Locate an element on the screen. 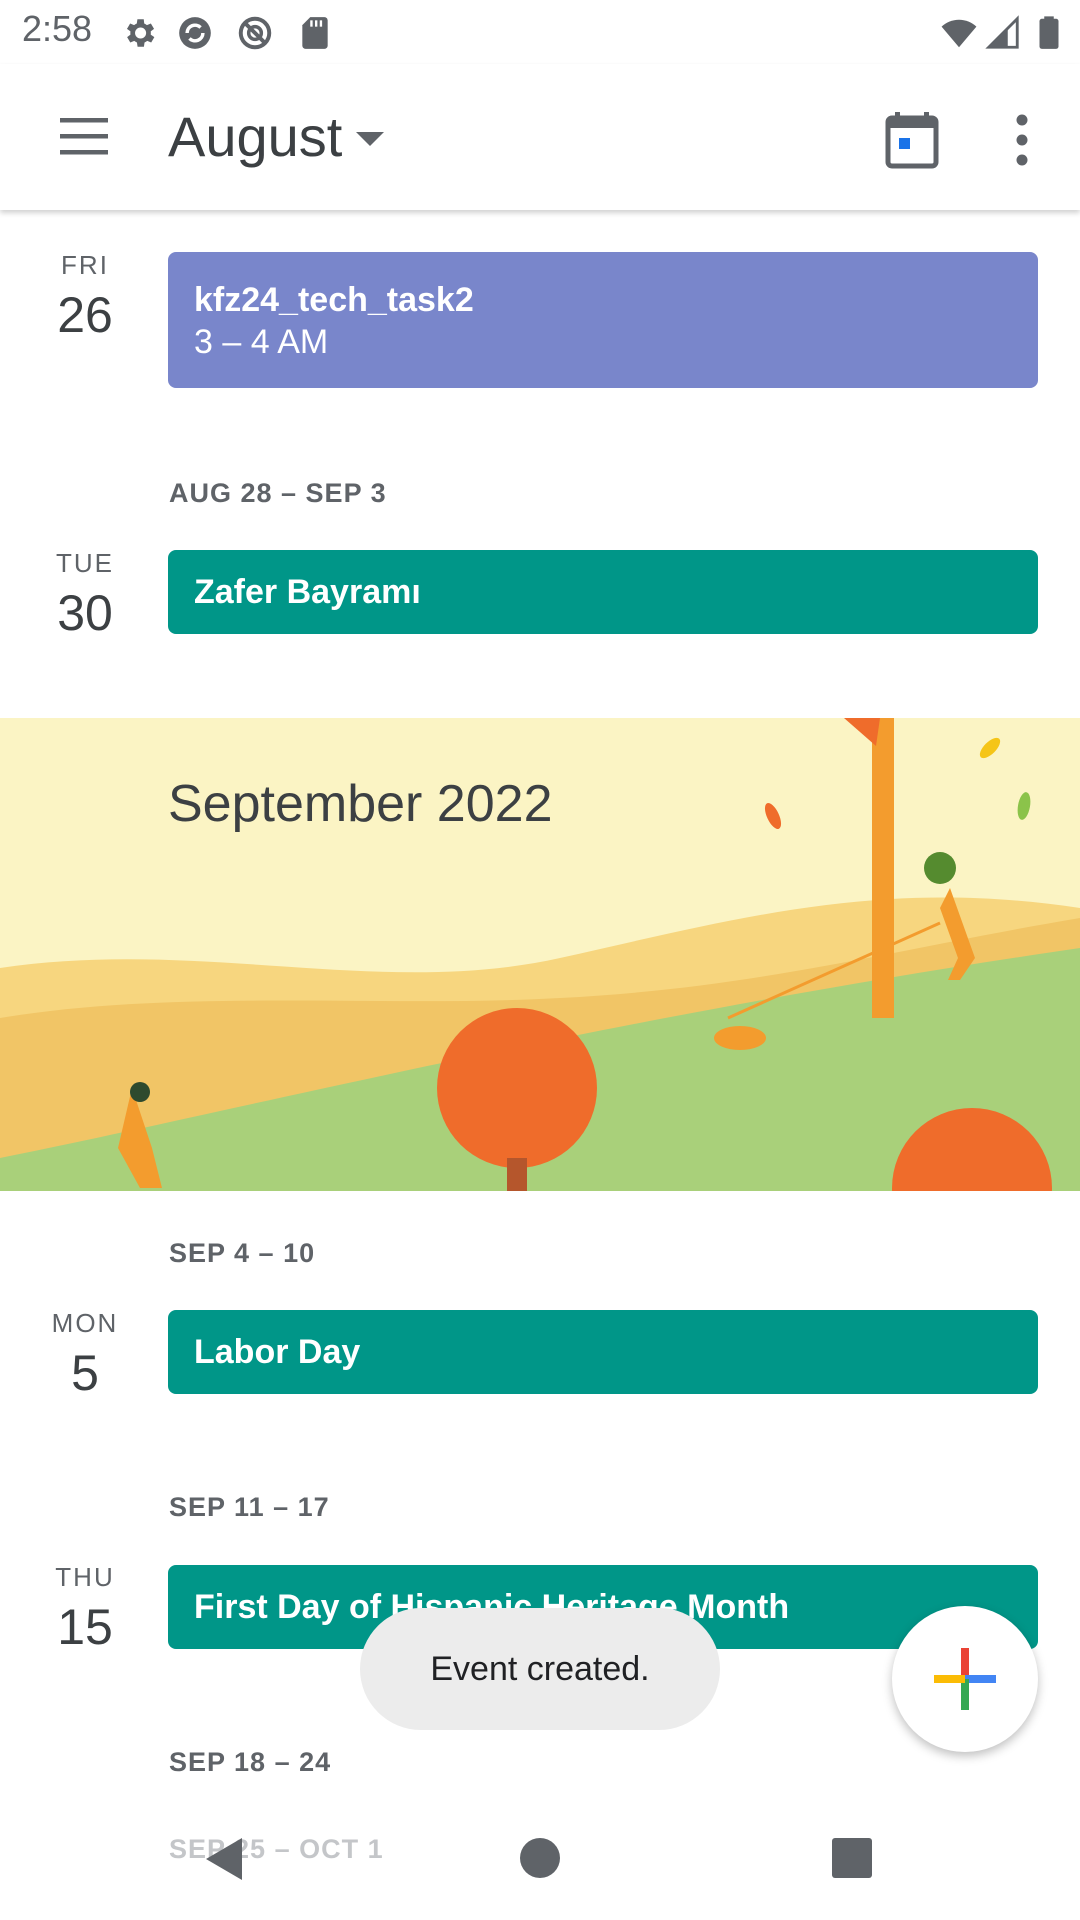 The width and height of the screenshot is (1080, 1920). sync-icon is located at coordinates (195, 33).